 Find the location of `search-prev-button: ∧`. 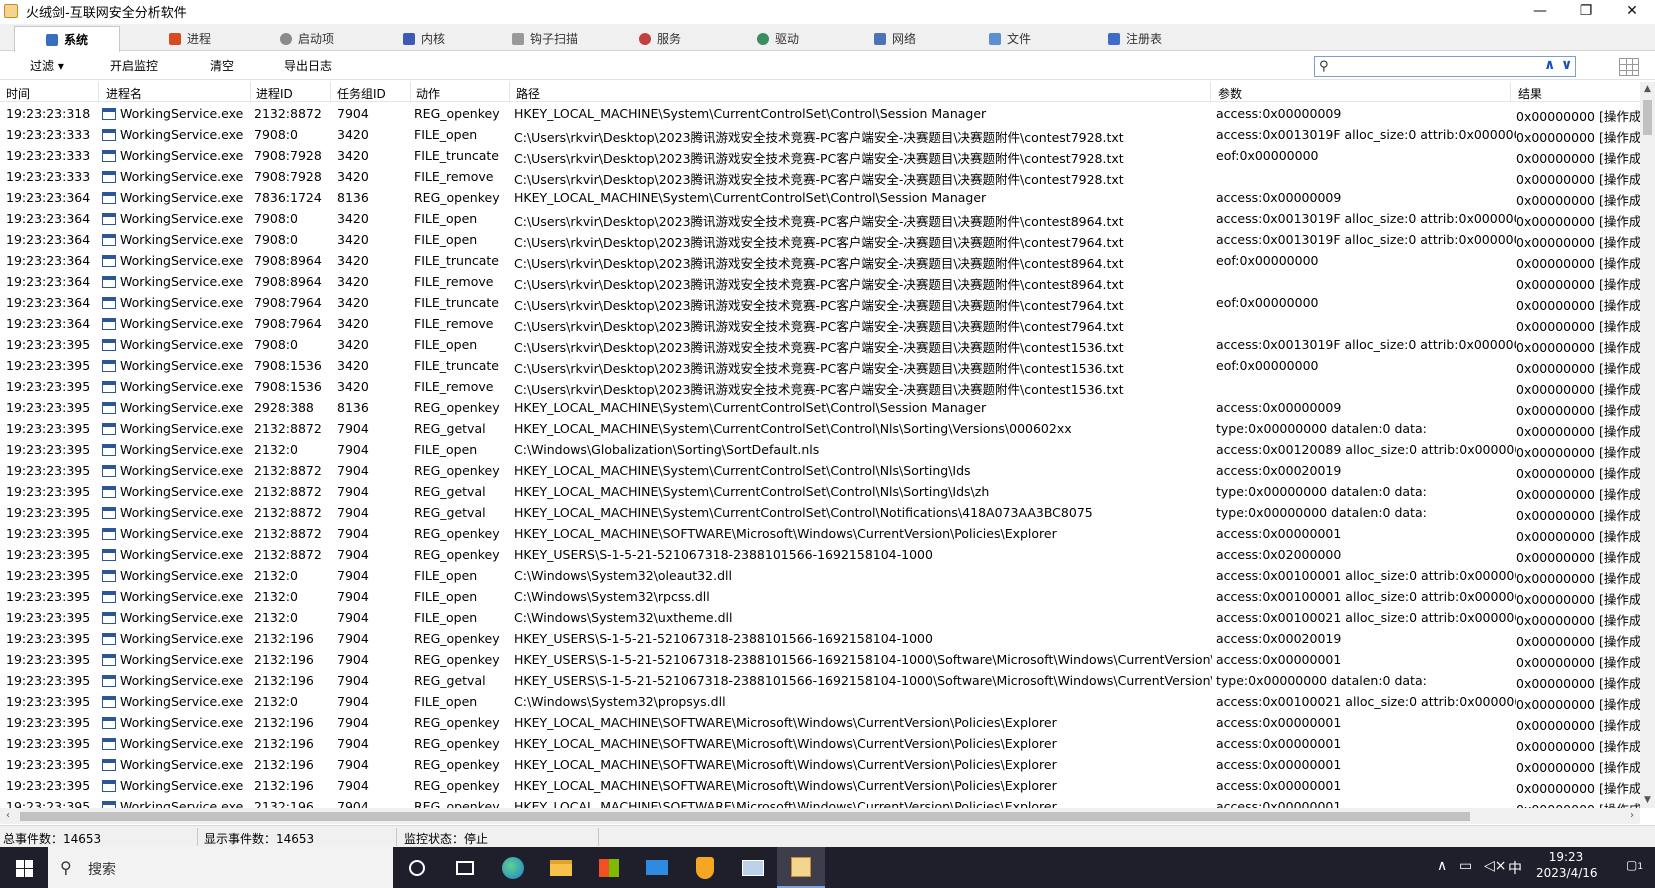

search-prev-button: ∧ is located at coordinates (1549, 65).